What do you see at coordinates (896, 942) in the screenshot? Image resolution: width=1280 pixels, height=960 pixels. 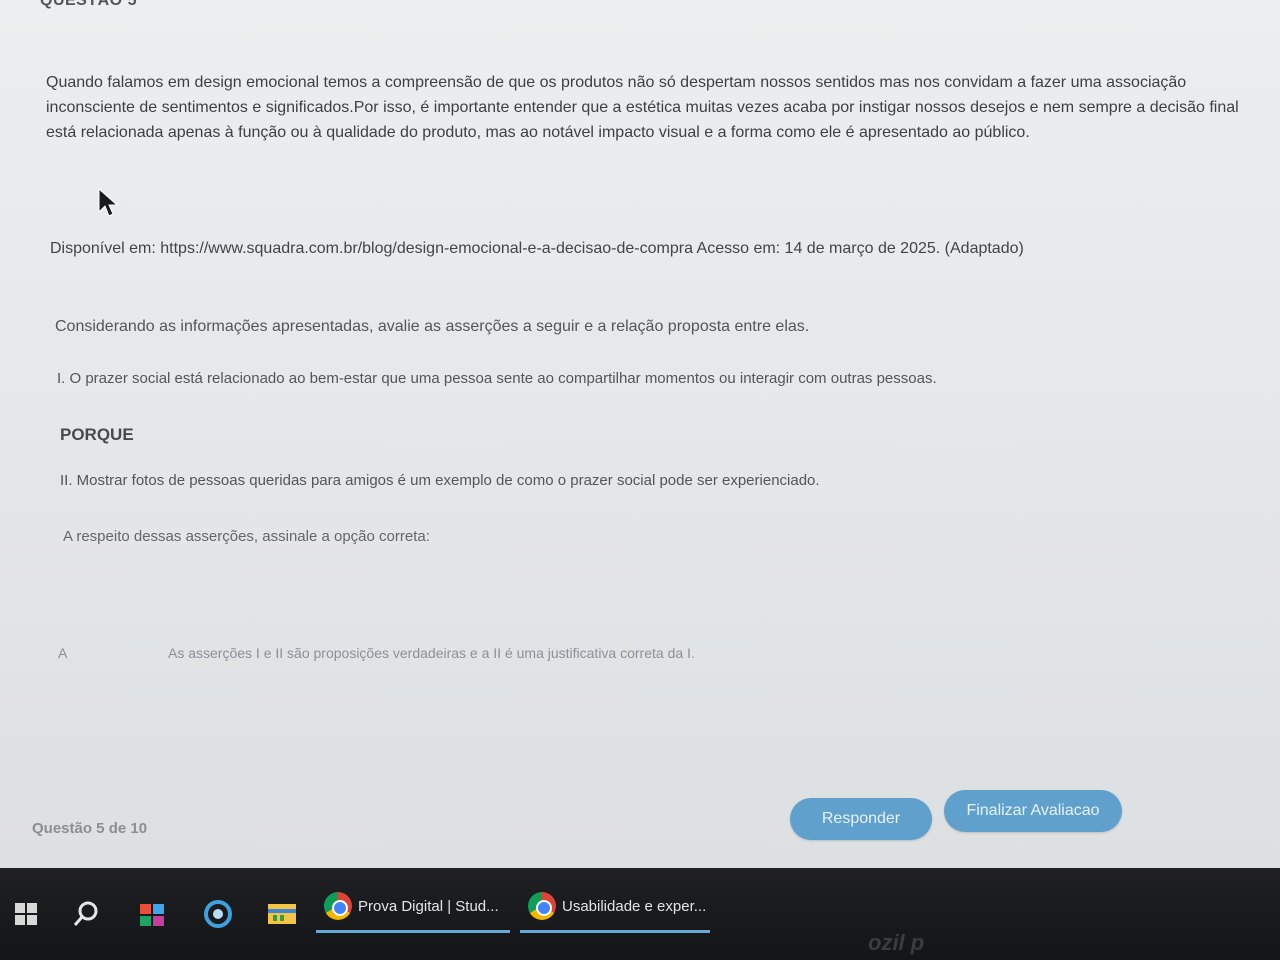 I see `monitor-brand-watermark: ozil p` at bounding box center [896, 942].